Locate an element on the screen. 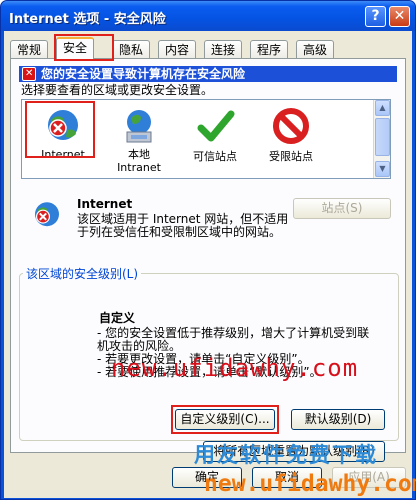 The width and height of the screenshot is (416, 500). zone-list: Internet 本地 Intranet 可信站点 受限站点 ▲ ▼ is located at coordinates (206, 139).